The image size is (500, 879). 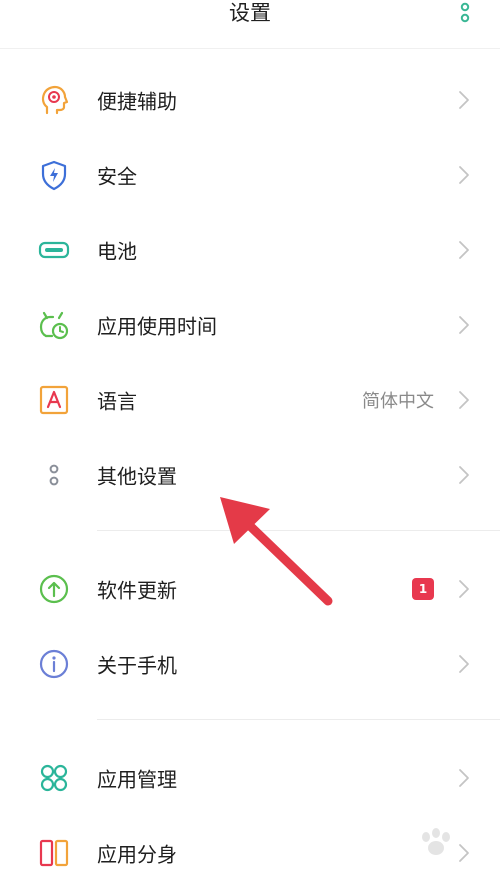 I want to click on settings-item-software-update: 软件更新 1, so click(x=250, y=588).